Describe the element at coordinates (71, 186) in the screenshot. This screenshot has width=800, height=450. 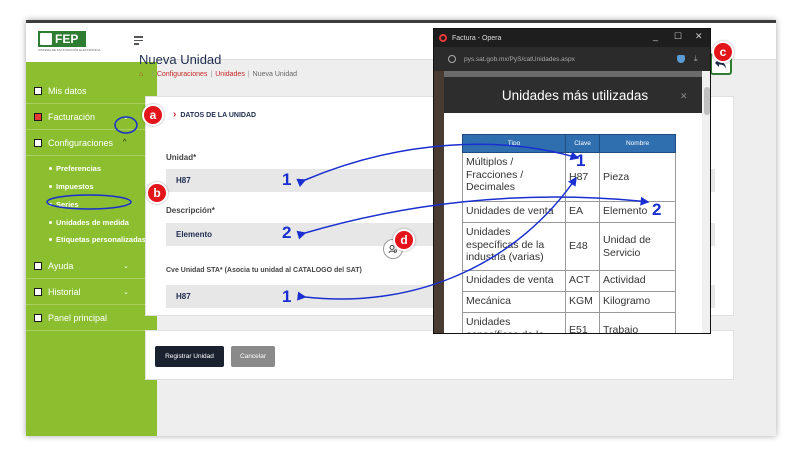
I see `submenu-impuestos: Impuestos` at that location.